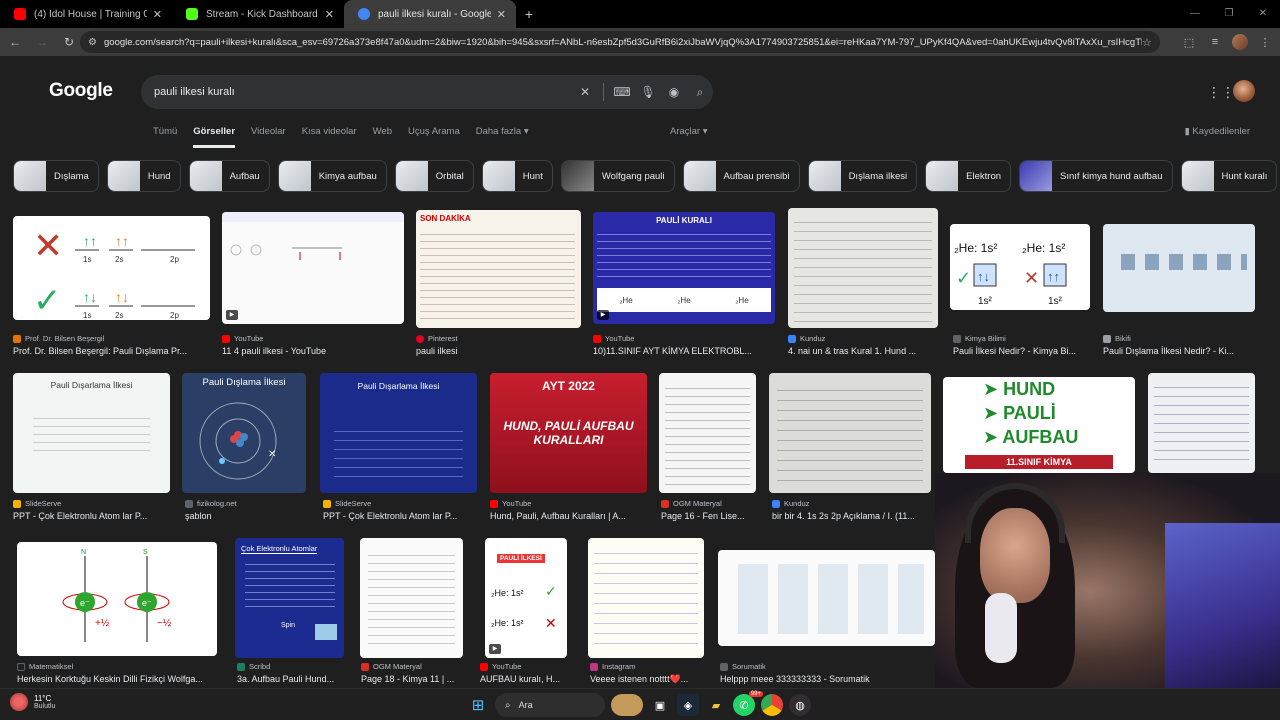 This screenshot has height=720, width=1280. I want to click on chip-sinif-kimya: Sınıf kimya hund aufbau, so click(1096, 176).